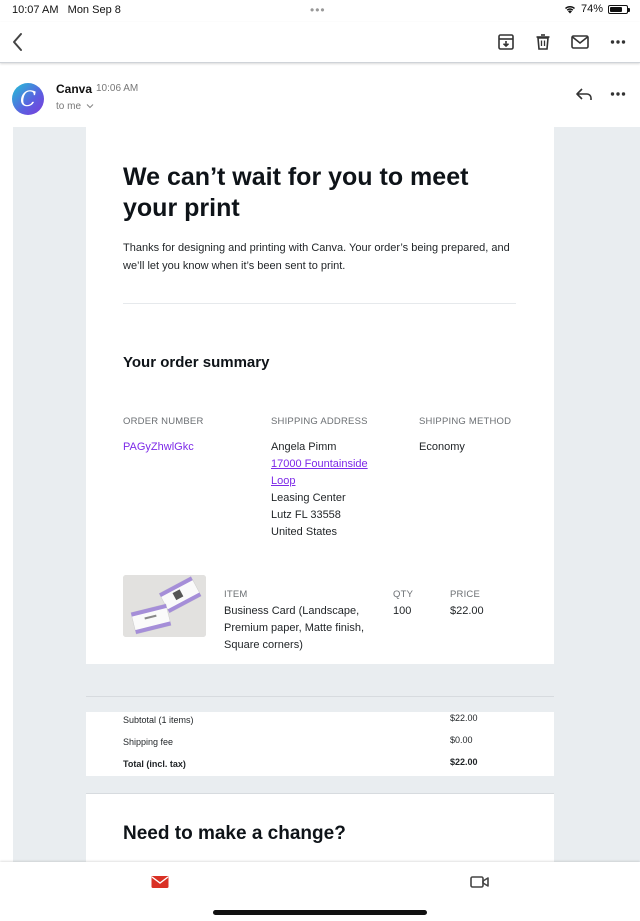 The width and height of the screenshot is (640, 921). Describe the element at coordinates (465, 421) in the screenshot. I see `shipping-method-label: SHIPPING METHOD` at that location.